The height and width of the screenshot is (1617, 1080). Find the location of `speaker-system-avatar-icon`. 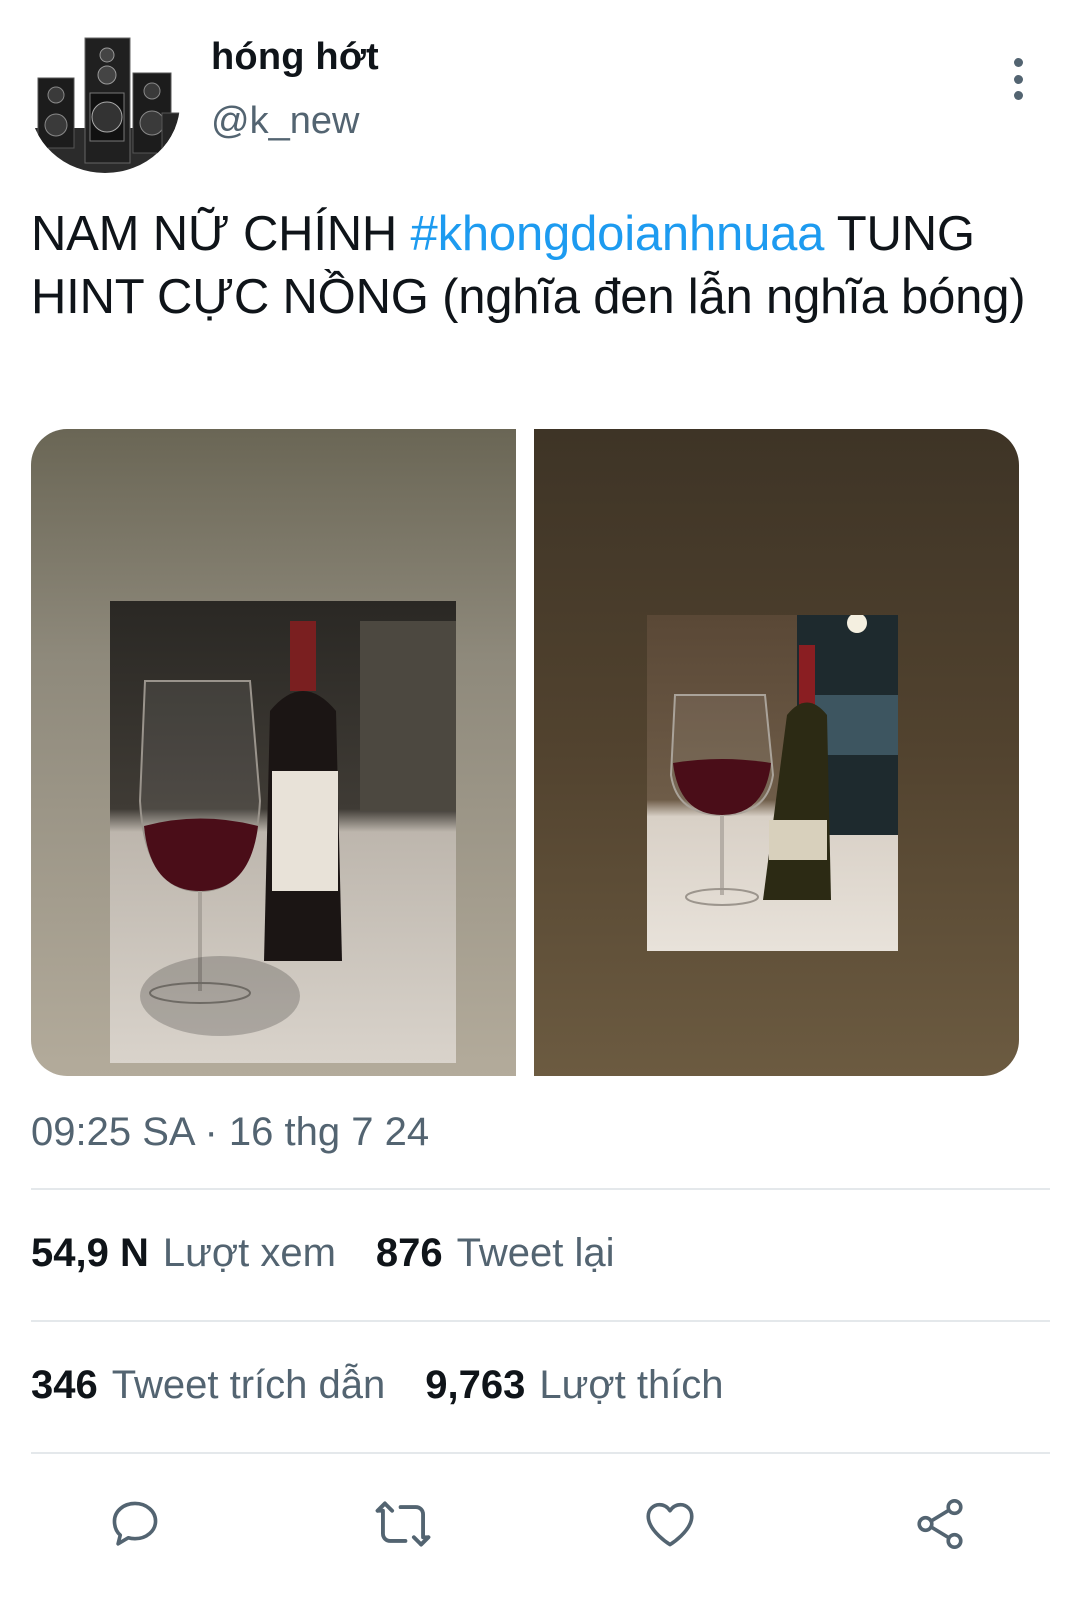

speaker-system-avatar-icon is located at coordinates (105, 103).